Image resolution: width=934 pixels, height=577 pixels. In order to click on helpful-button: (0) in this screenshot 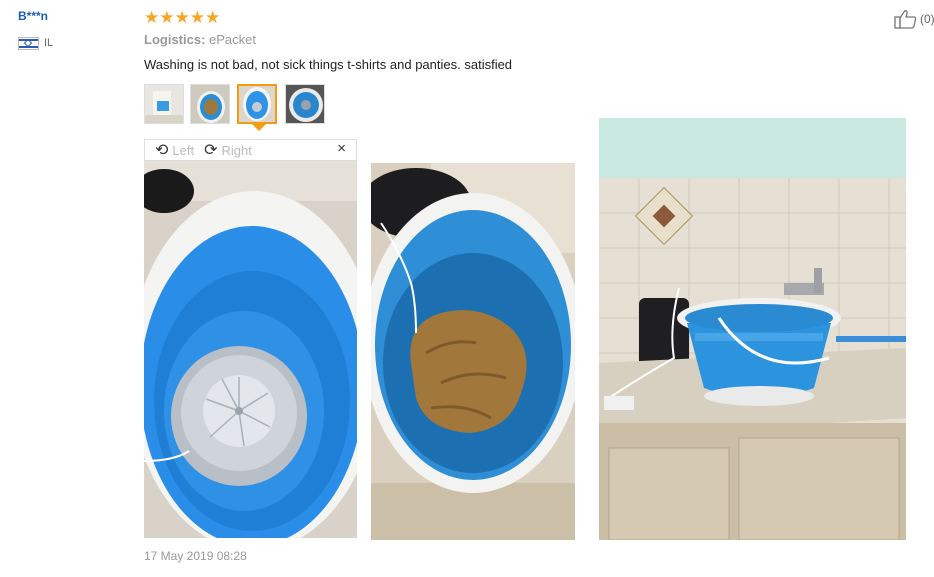, I will do `click(914, 19)`.